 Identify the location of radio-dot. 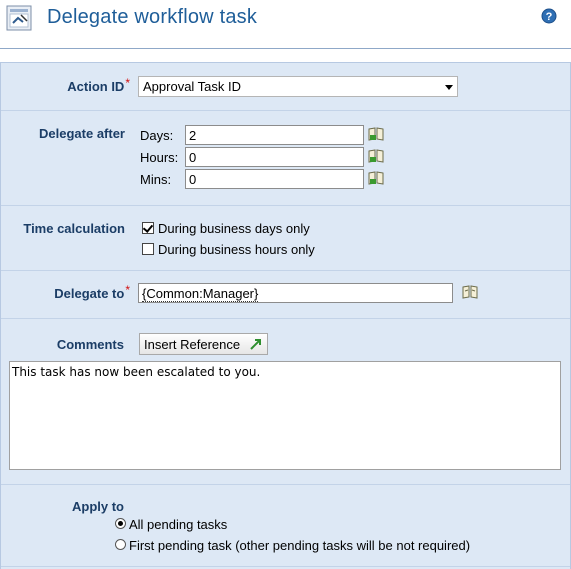
(120, 523).